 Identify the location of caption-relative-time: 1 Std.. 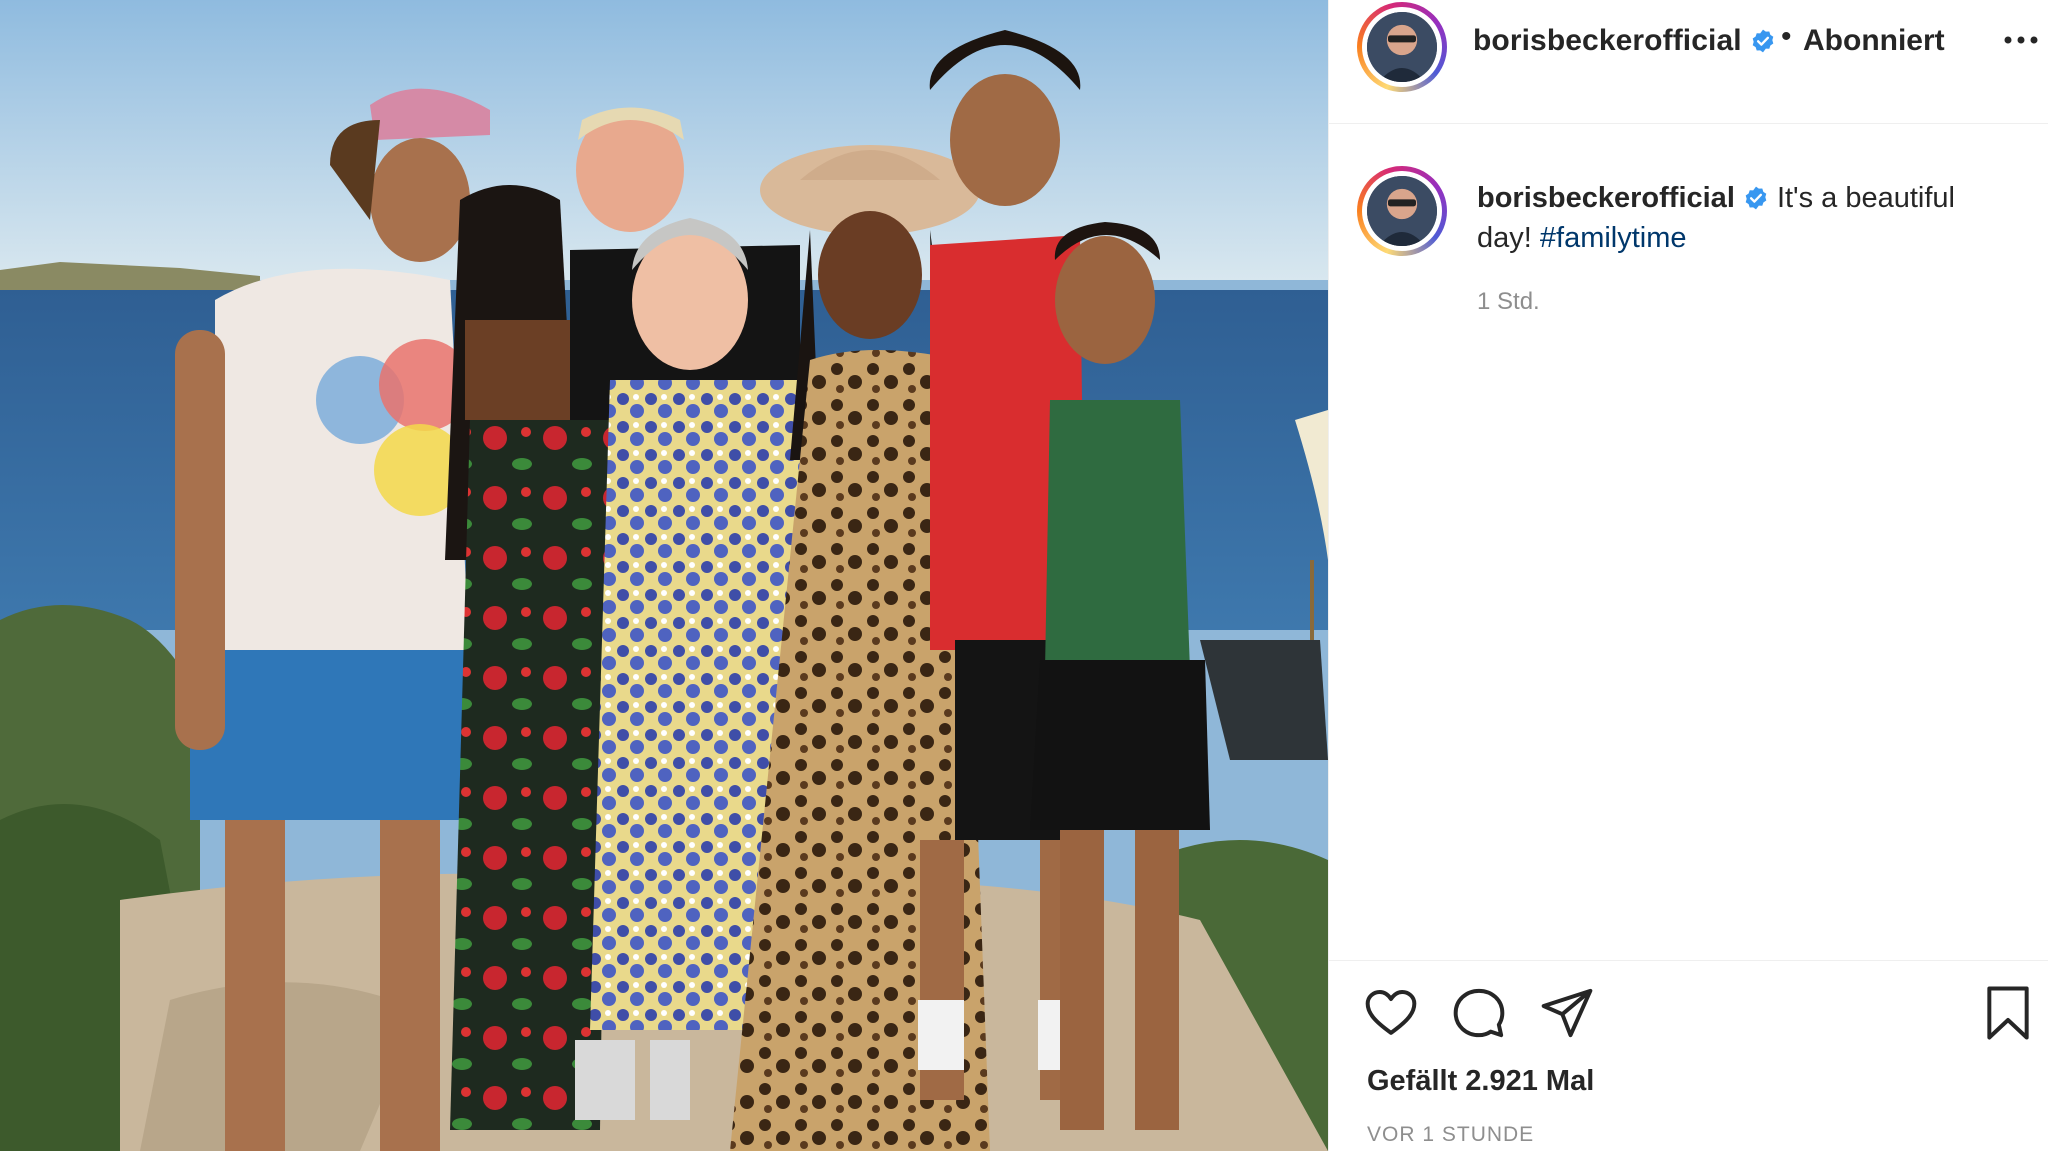
(1508, 301).